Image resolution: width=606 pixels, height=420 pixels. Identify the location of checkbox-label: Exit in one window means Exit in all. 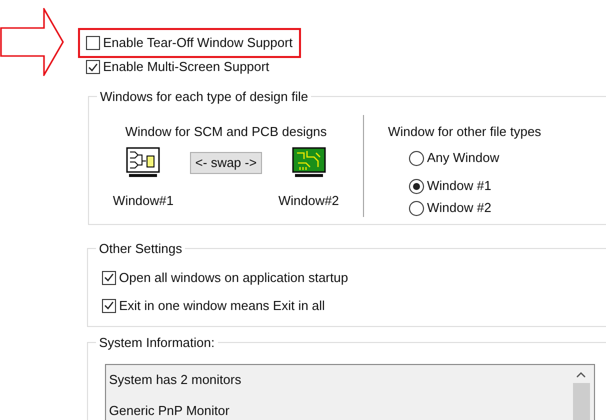
(222, 305).